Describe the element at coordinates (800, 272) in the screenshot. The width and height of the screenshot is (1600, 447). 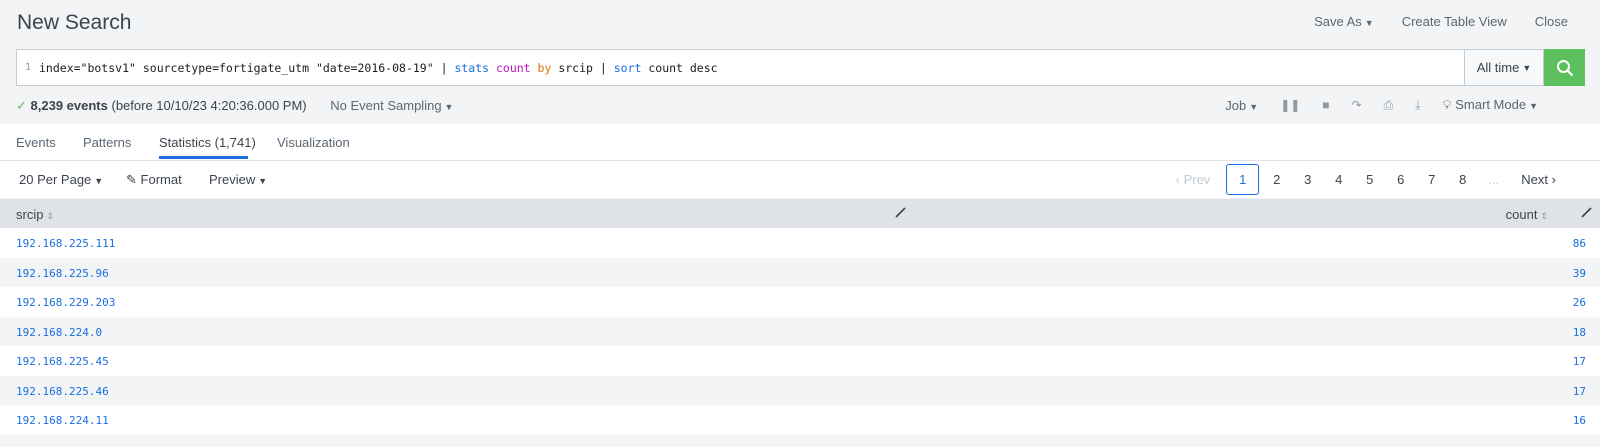
I see `table-row: 192.168.225.96 39` at that location.